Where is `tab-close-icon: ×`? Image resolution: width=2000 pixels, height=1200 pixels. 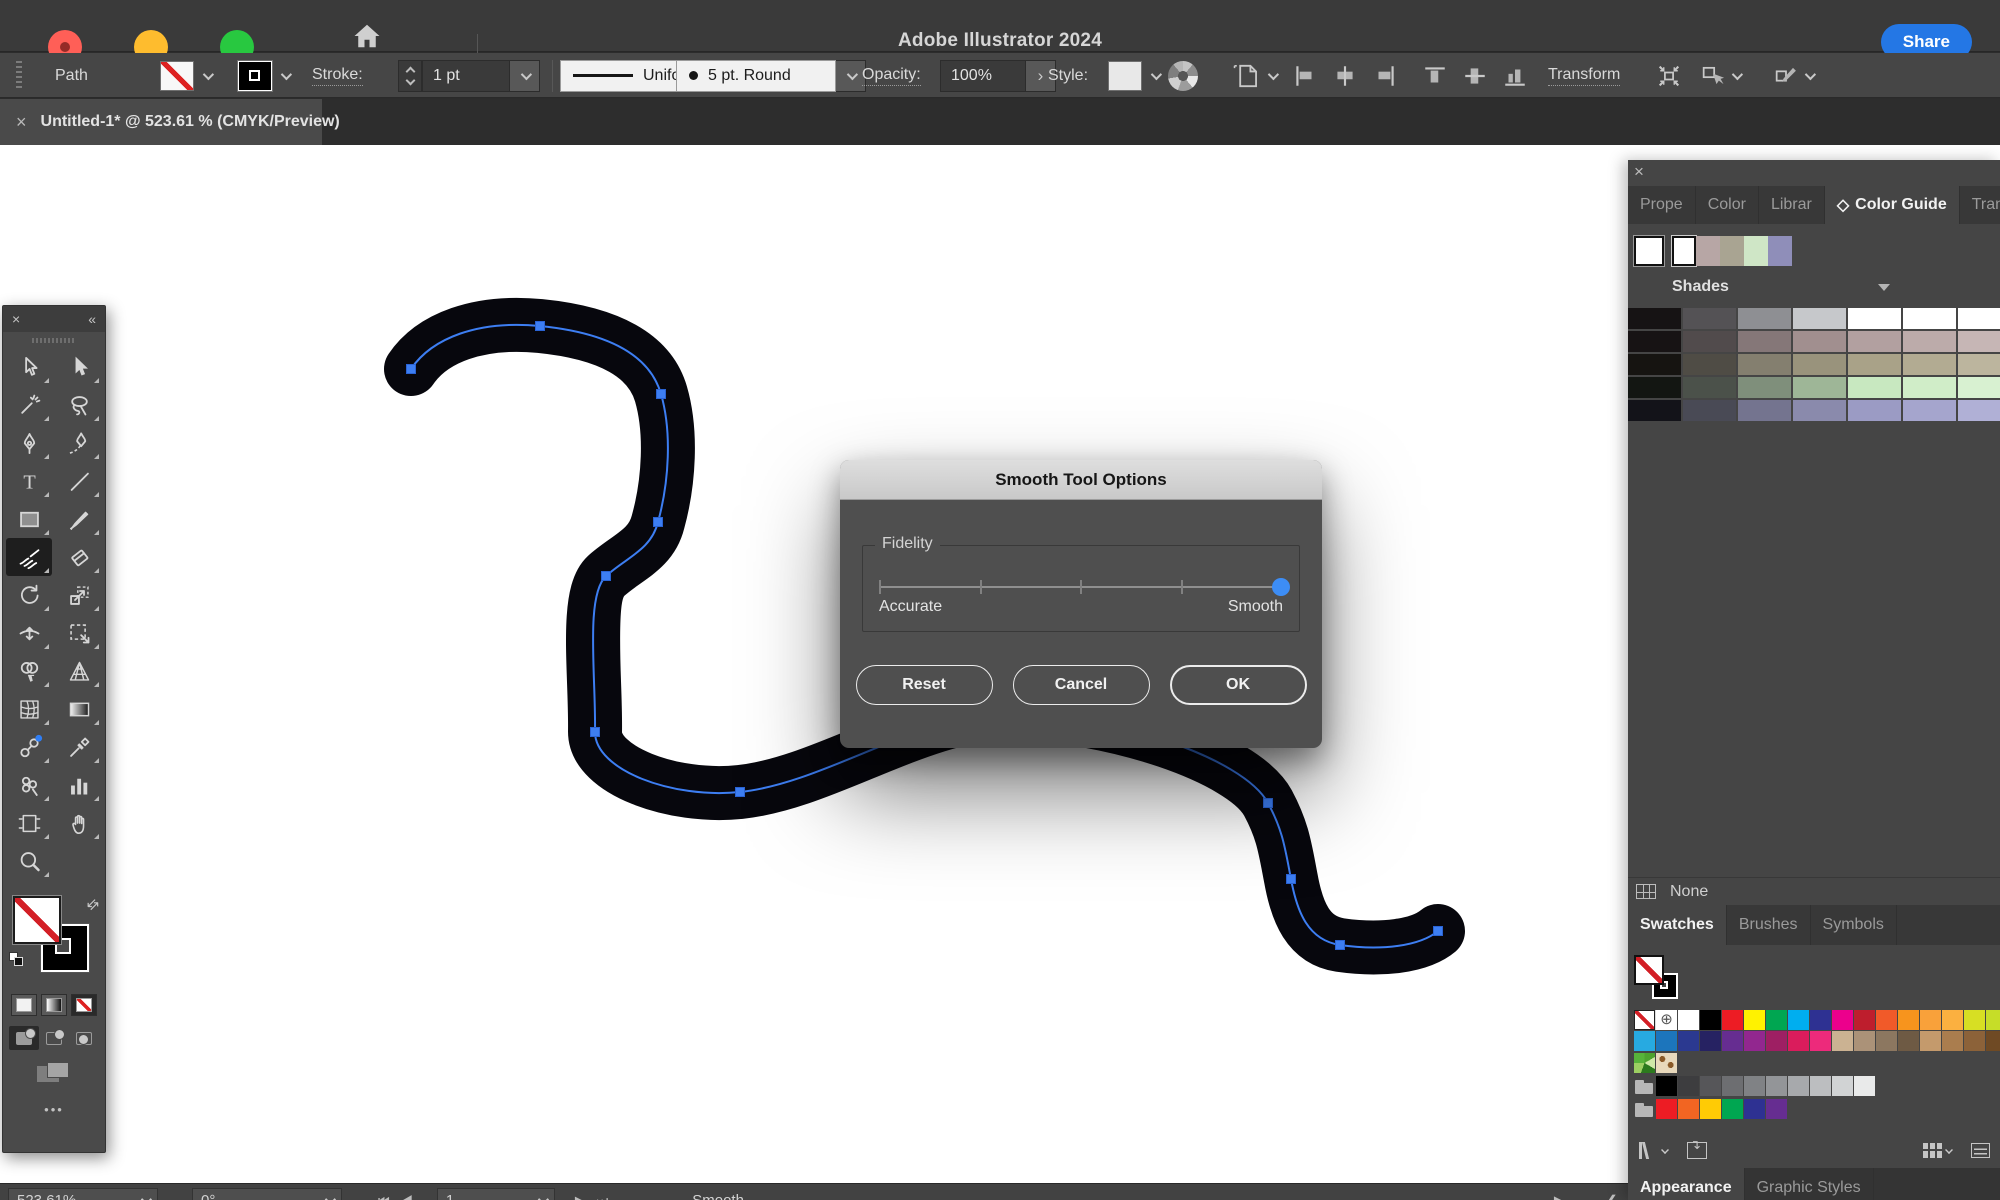 tab-close-icon: × is located at coordinates (21, 122).